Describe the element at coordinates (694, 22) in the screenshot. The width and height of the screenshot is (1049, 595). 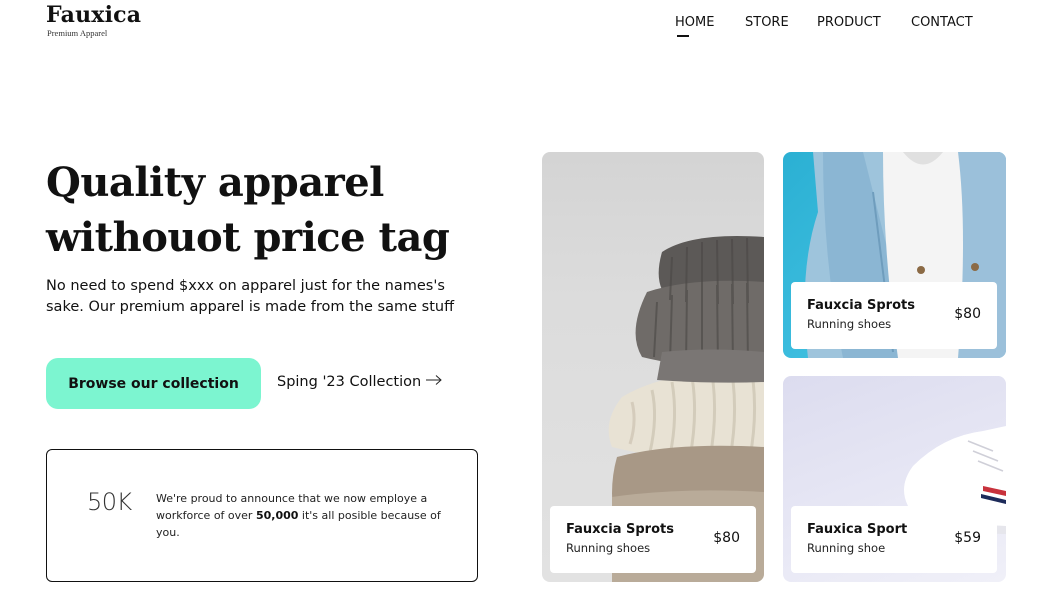
I see `nav-item-home: HOME` at that location.